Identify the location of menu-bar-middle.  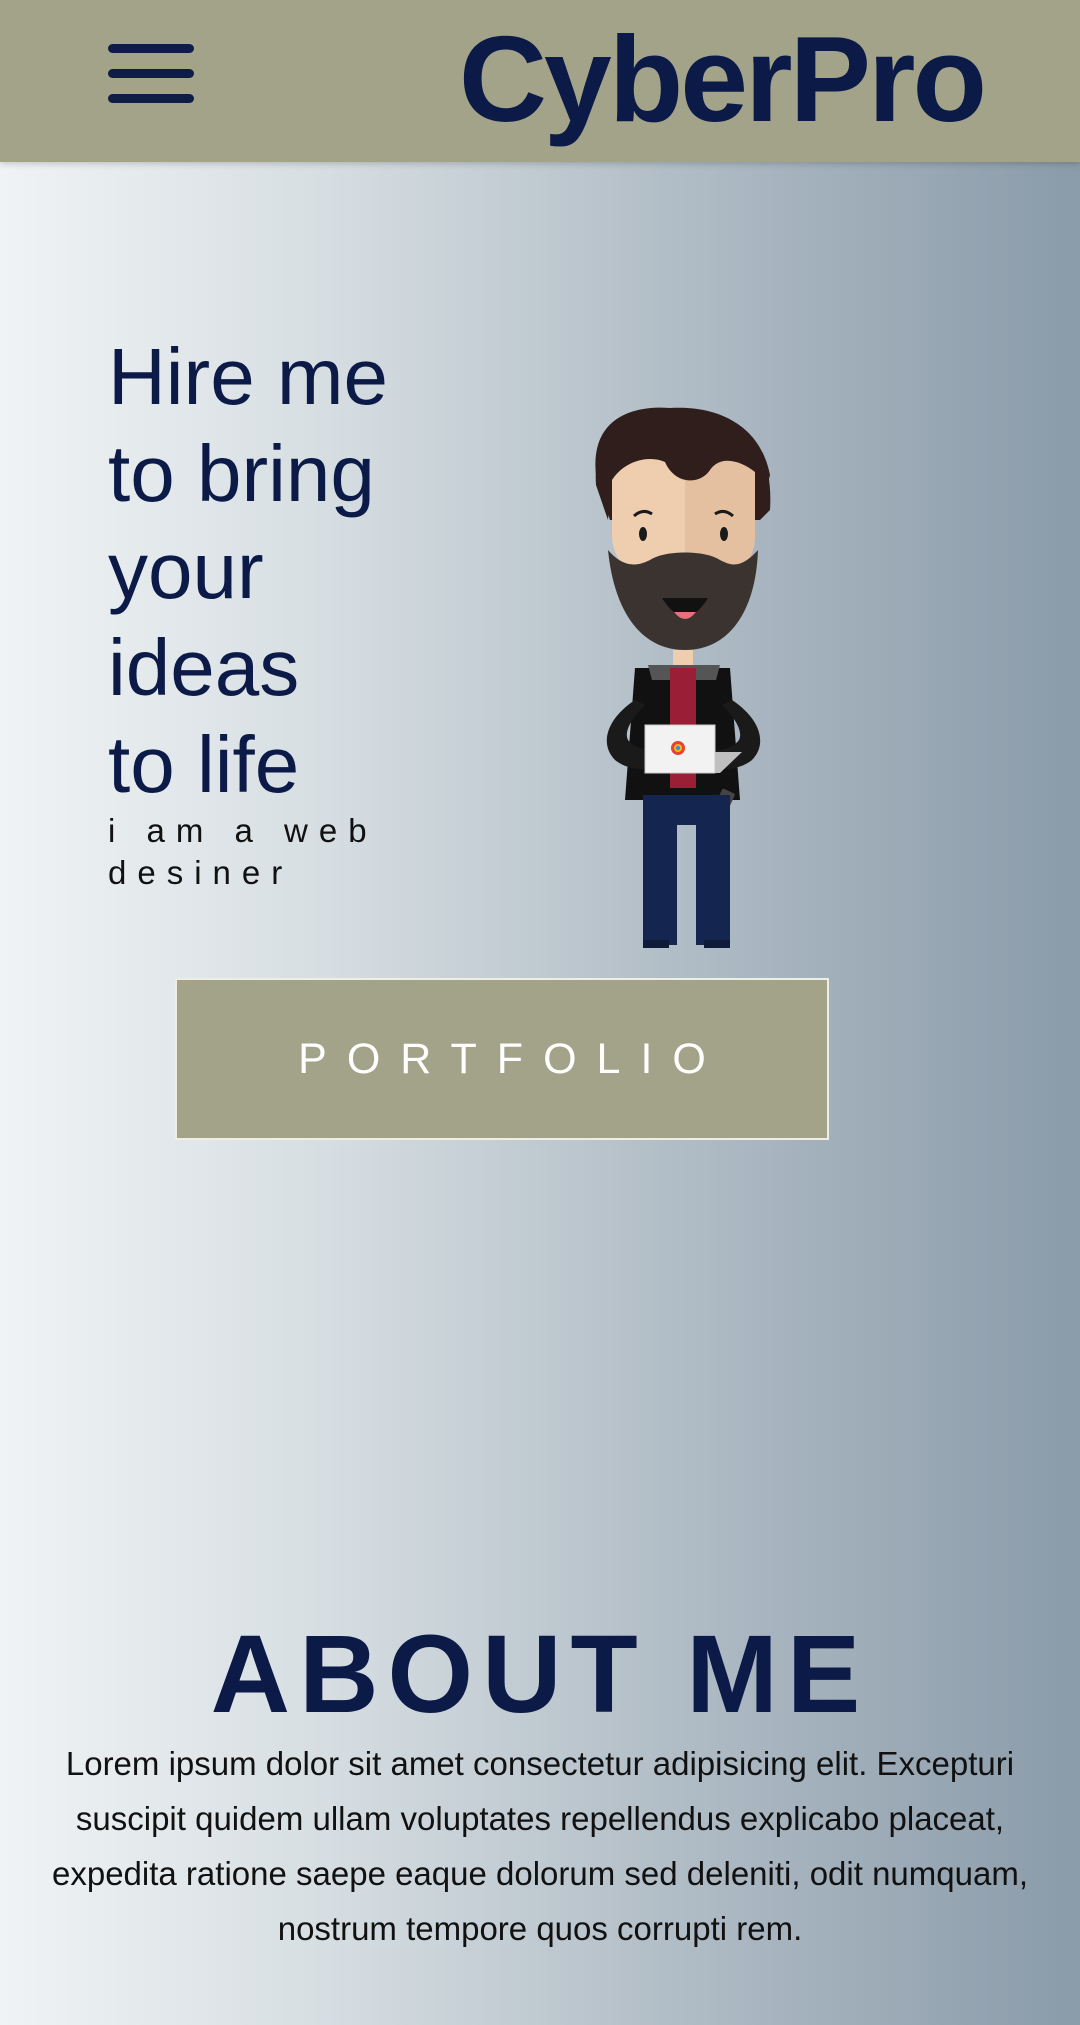
(151, 73).